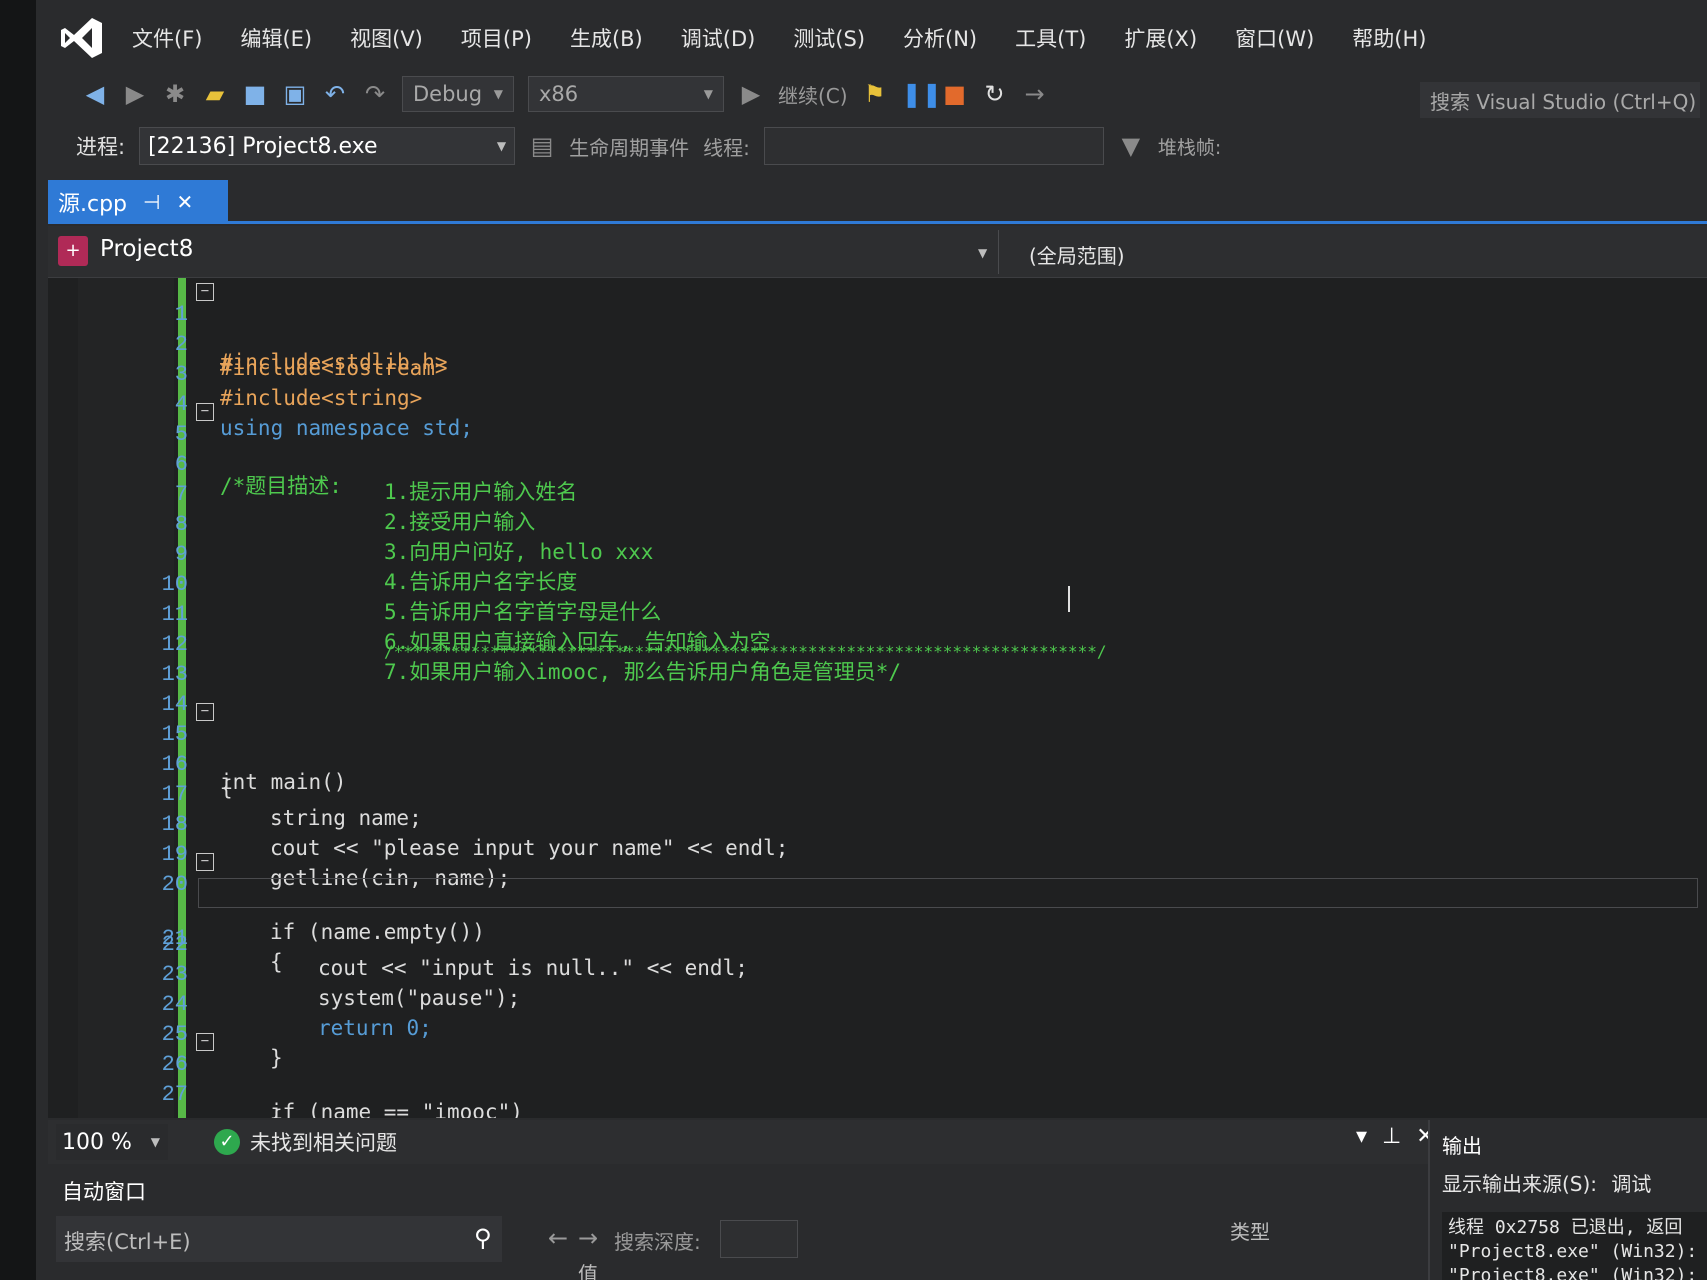  I want to click on search-depth-label: 搜索深度:, so click(657, 1242).